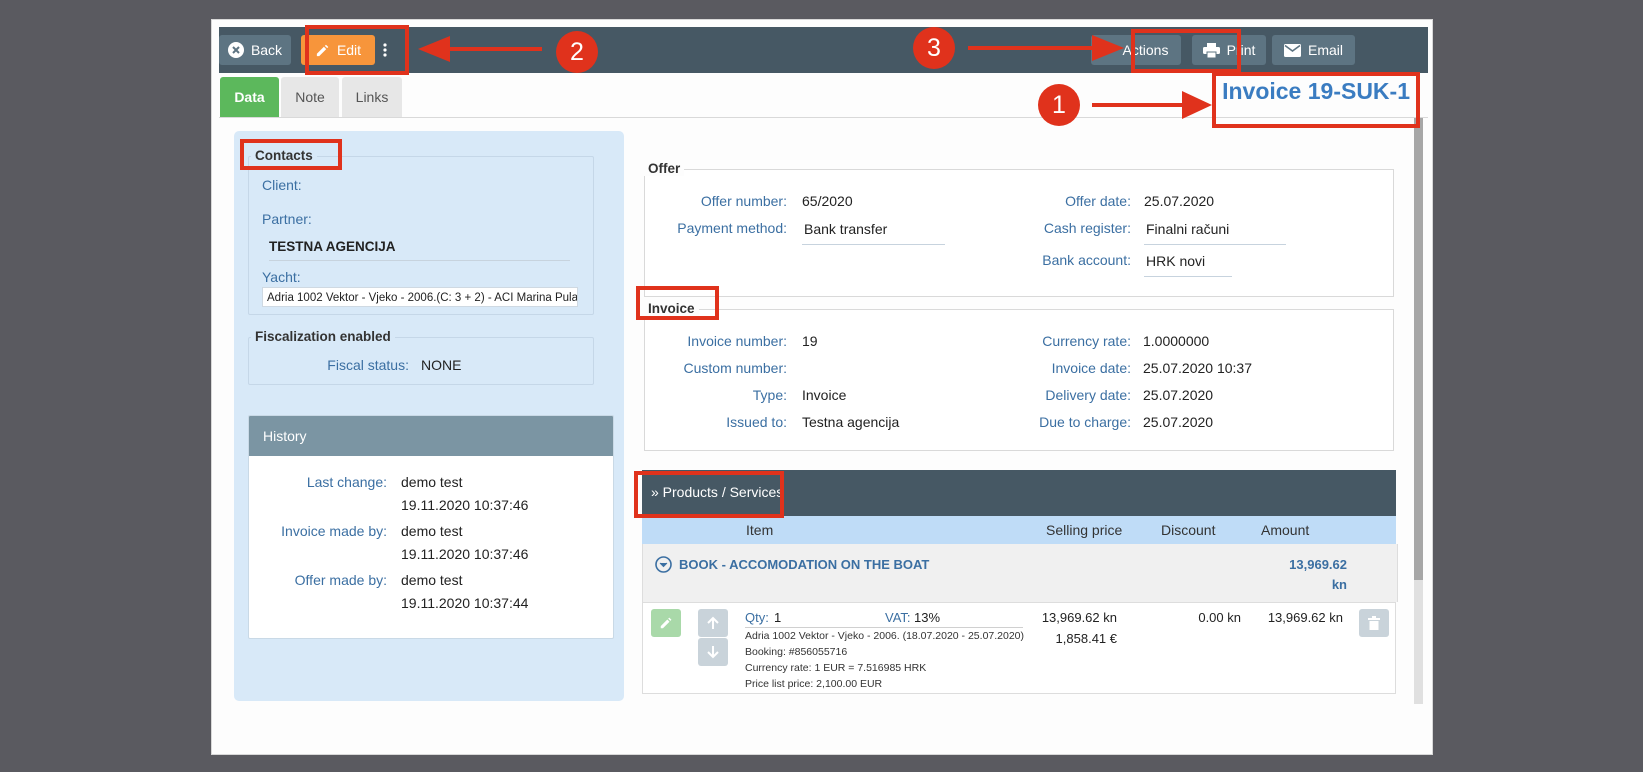 This screenshot has height=772, width=1643. Describe the element at coordinates (898, 617) in the screenshot. I see `vat-label: VAT:` at that location.